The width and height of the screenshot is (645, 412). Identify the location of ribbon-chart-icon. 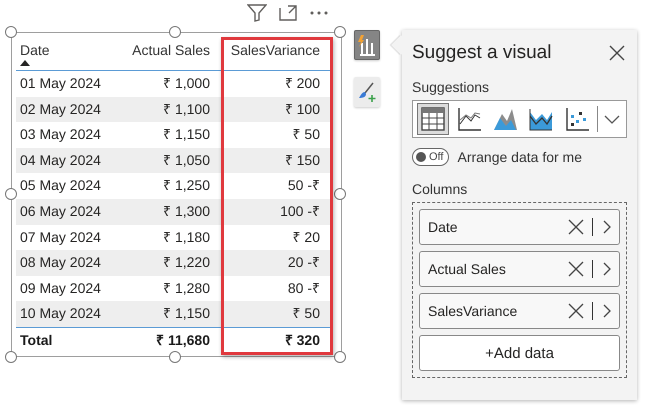
(541, 119).